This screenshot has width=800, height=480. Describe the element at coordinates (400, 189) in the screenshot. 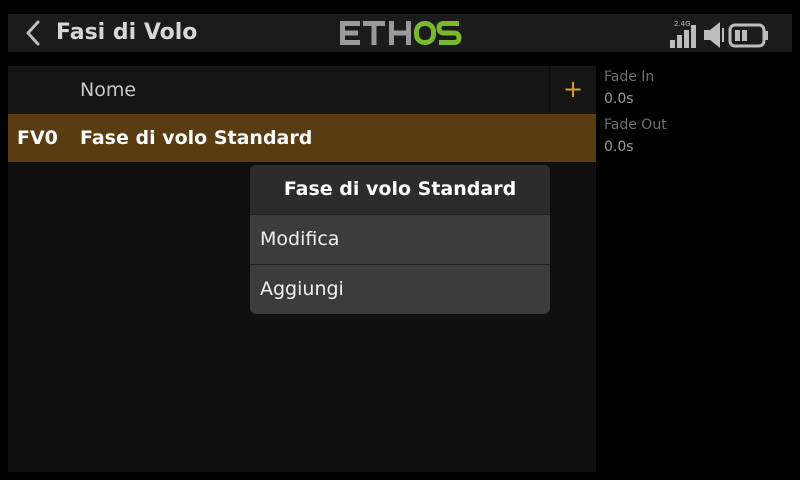

I see `menu-title: Fase di volo Standard` at that location.